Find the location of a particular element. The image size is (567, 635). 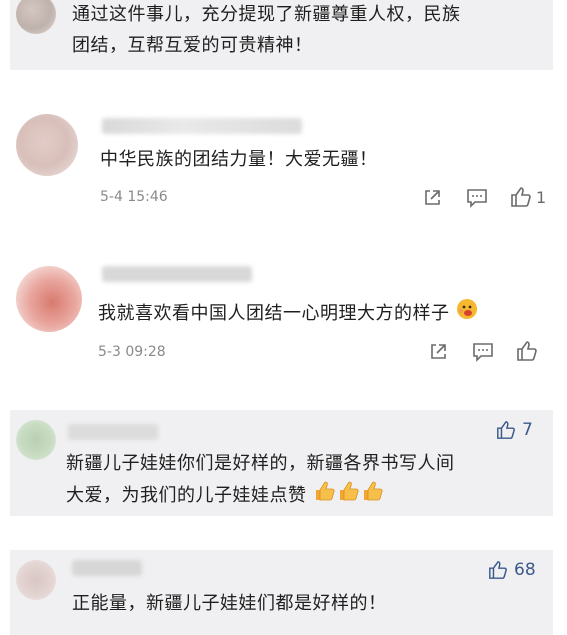

like-count: 7 is located at coordinates (527, 430).